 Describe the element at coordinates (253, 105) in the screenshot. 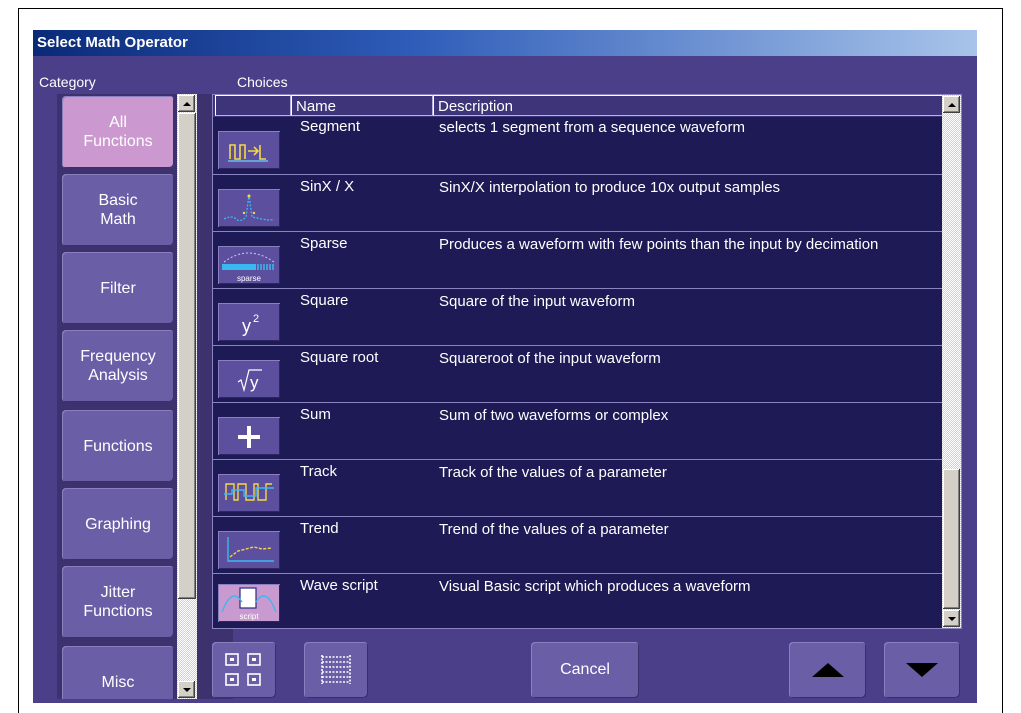

I see `column-header-icon` at that location.